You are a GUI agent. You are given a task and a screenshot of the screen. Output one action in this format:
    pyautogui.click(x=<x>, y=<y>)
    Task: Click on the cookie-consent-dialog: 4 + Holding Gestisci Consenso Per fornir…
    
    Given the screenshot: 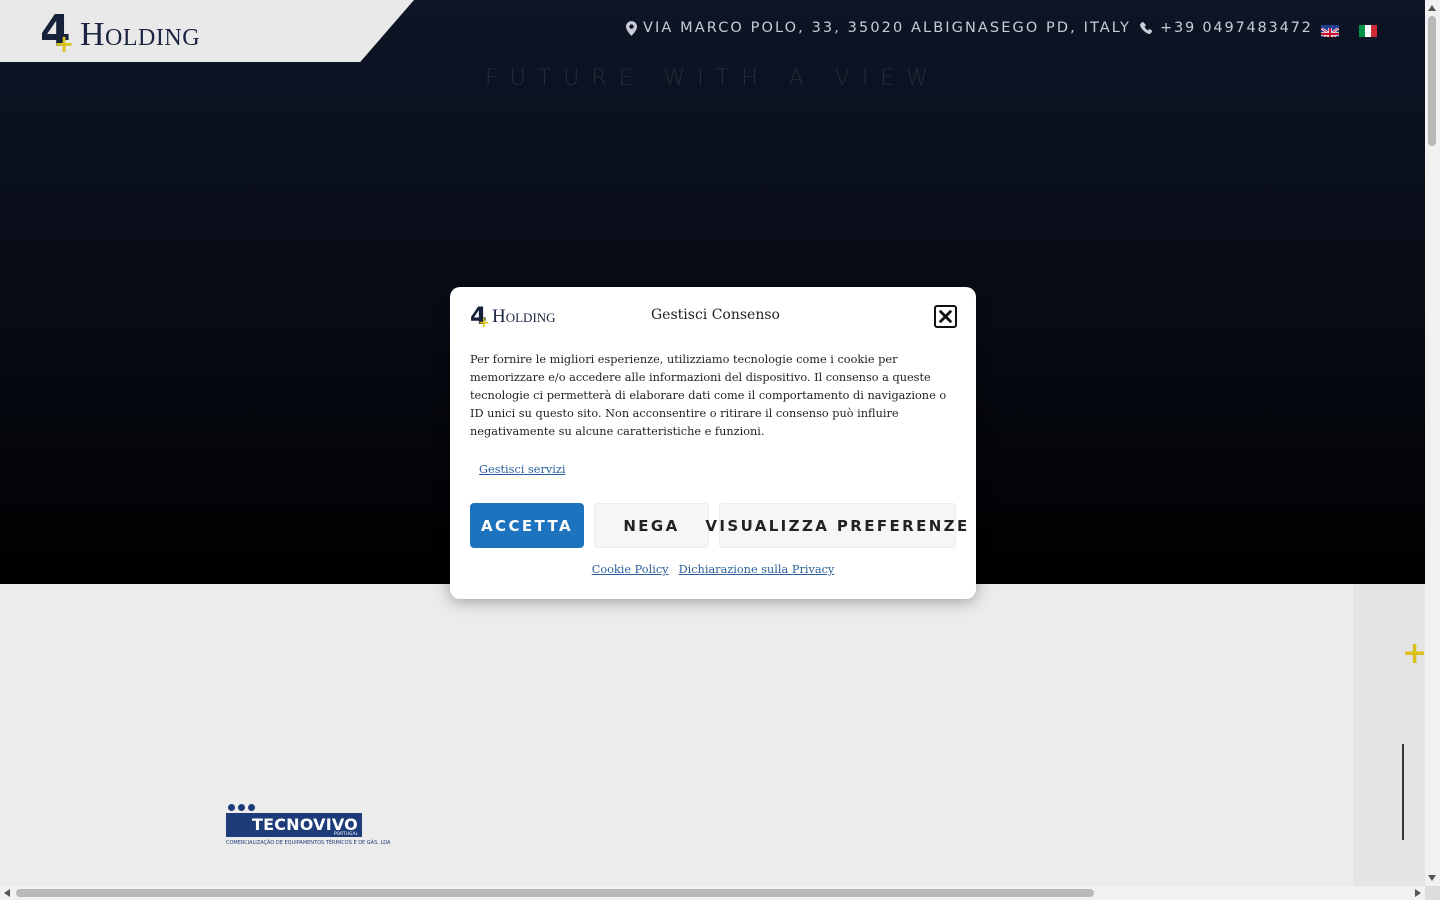 What is the action you would take?
    pyautogui.click(x=713, y=443)
    